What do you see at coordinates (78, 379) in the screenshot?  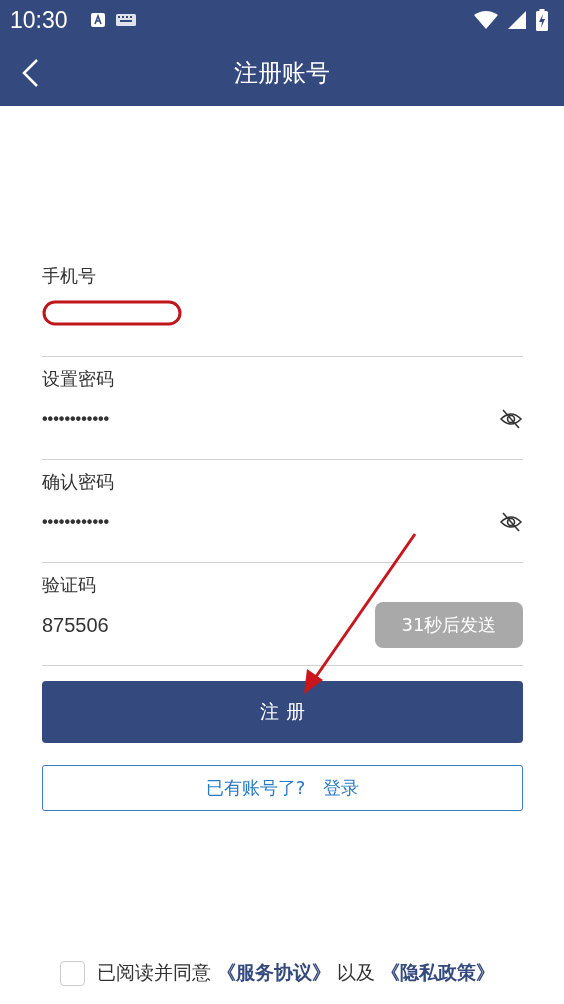 I see `field-label: 设置密码` at bounding box center [78, 379].